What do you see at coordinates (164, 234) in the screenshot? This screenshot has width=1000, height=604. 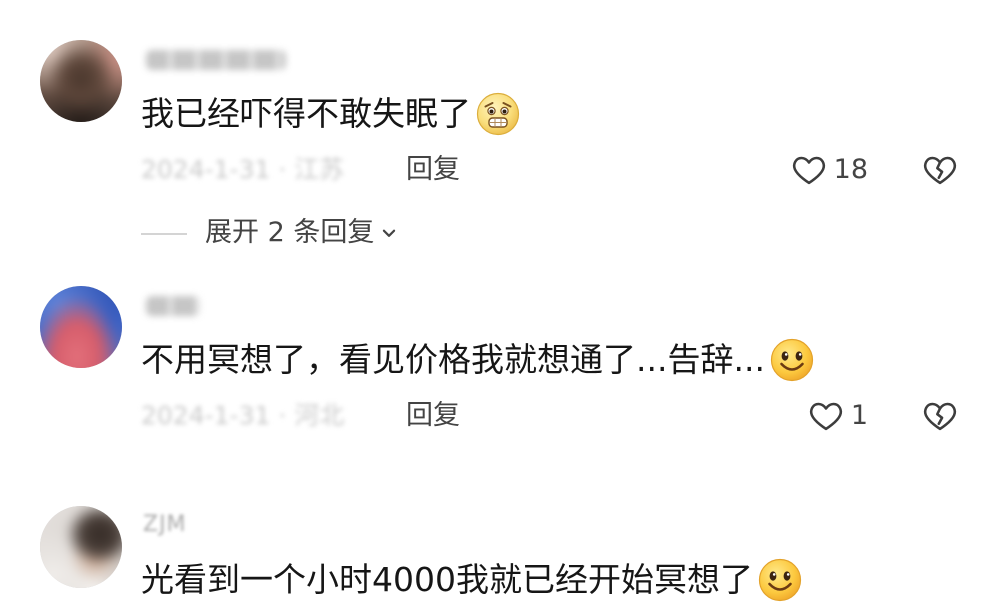 I see `divider-line` at bounding box center [164, 234].